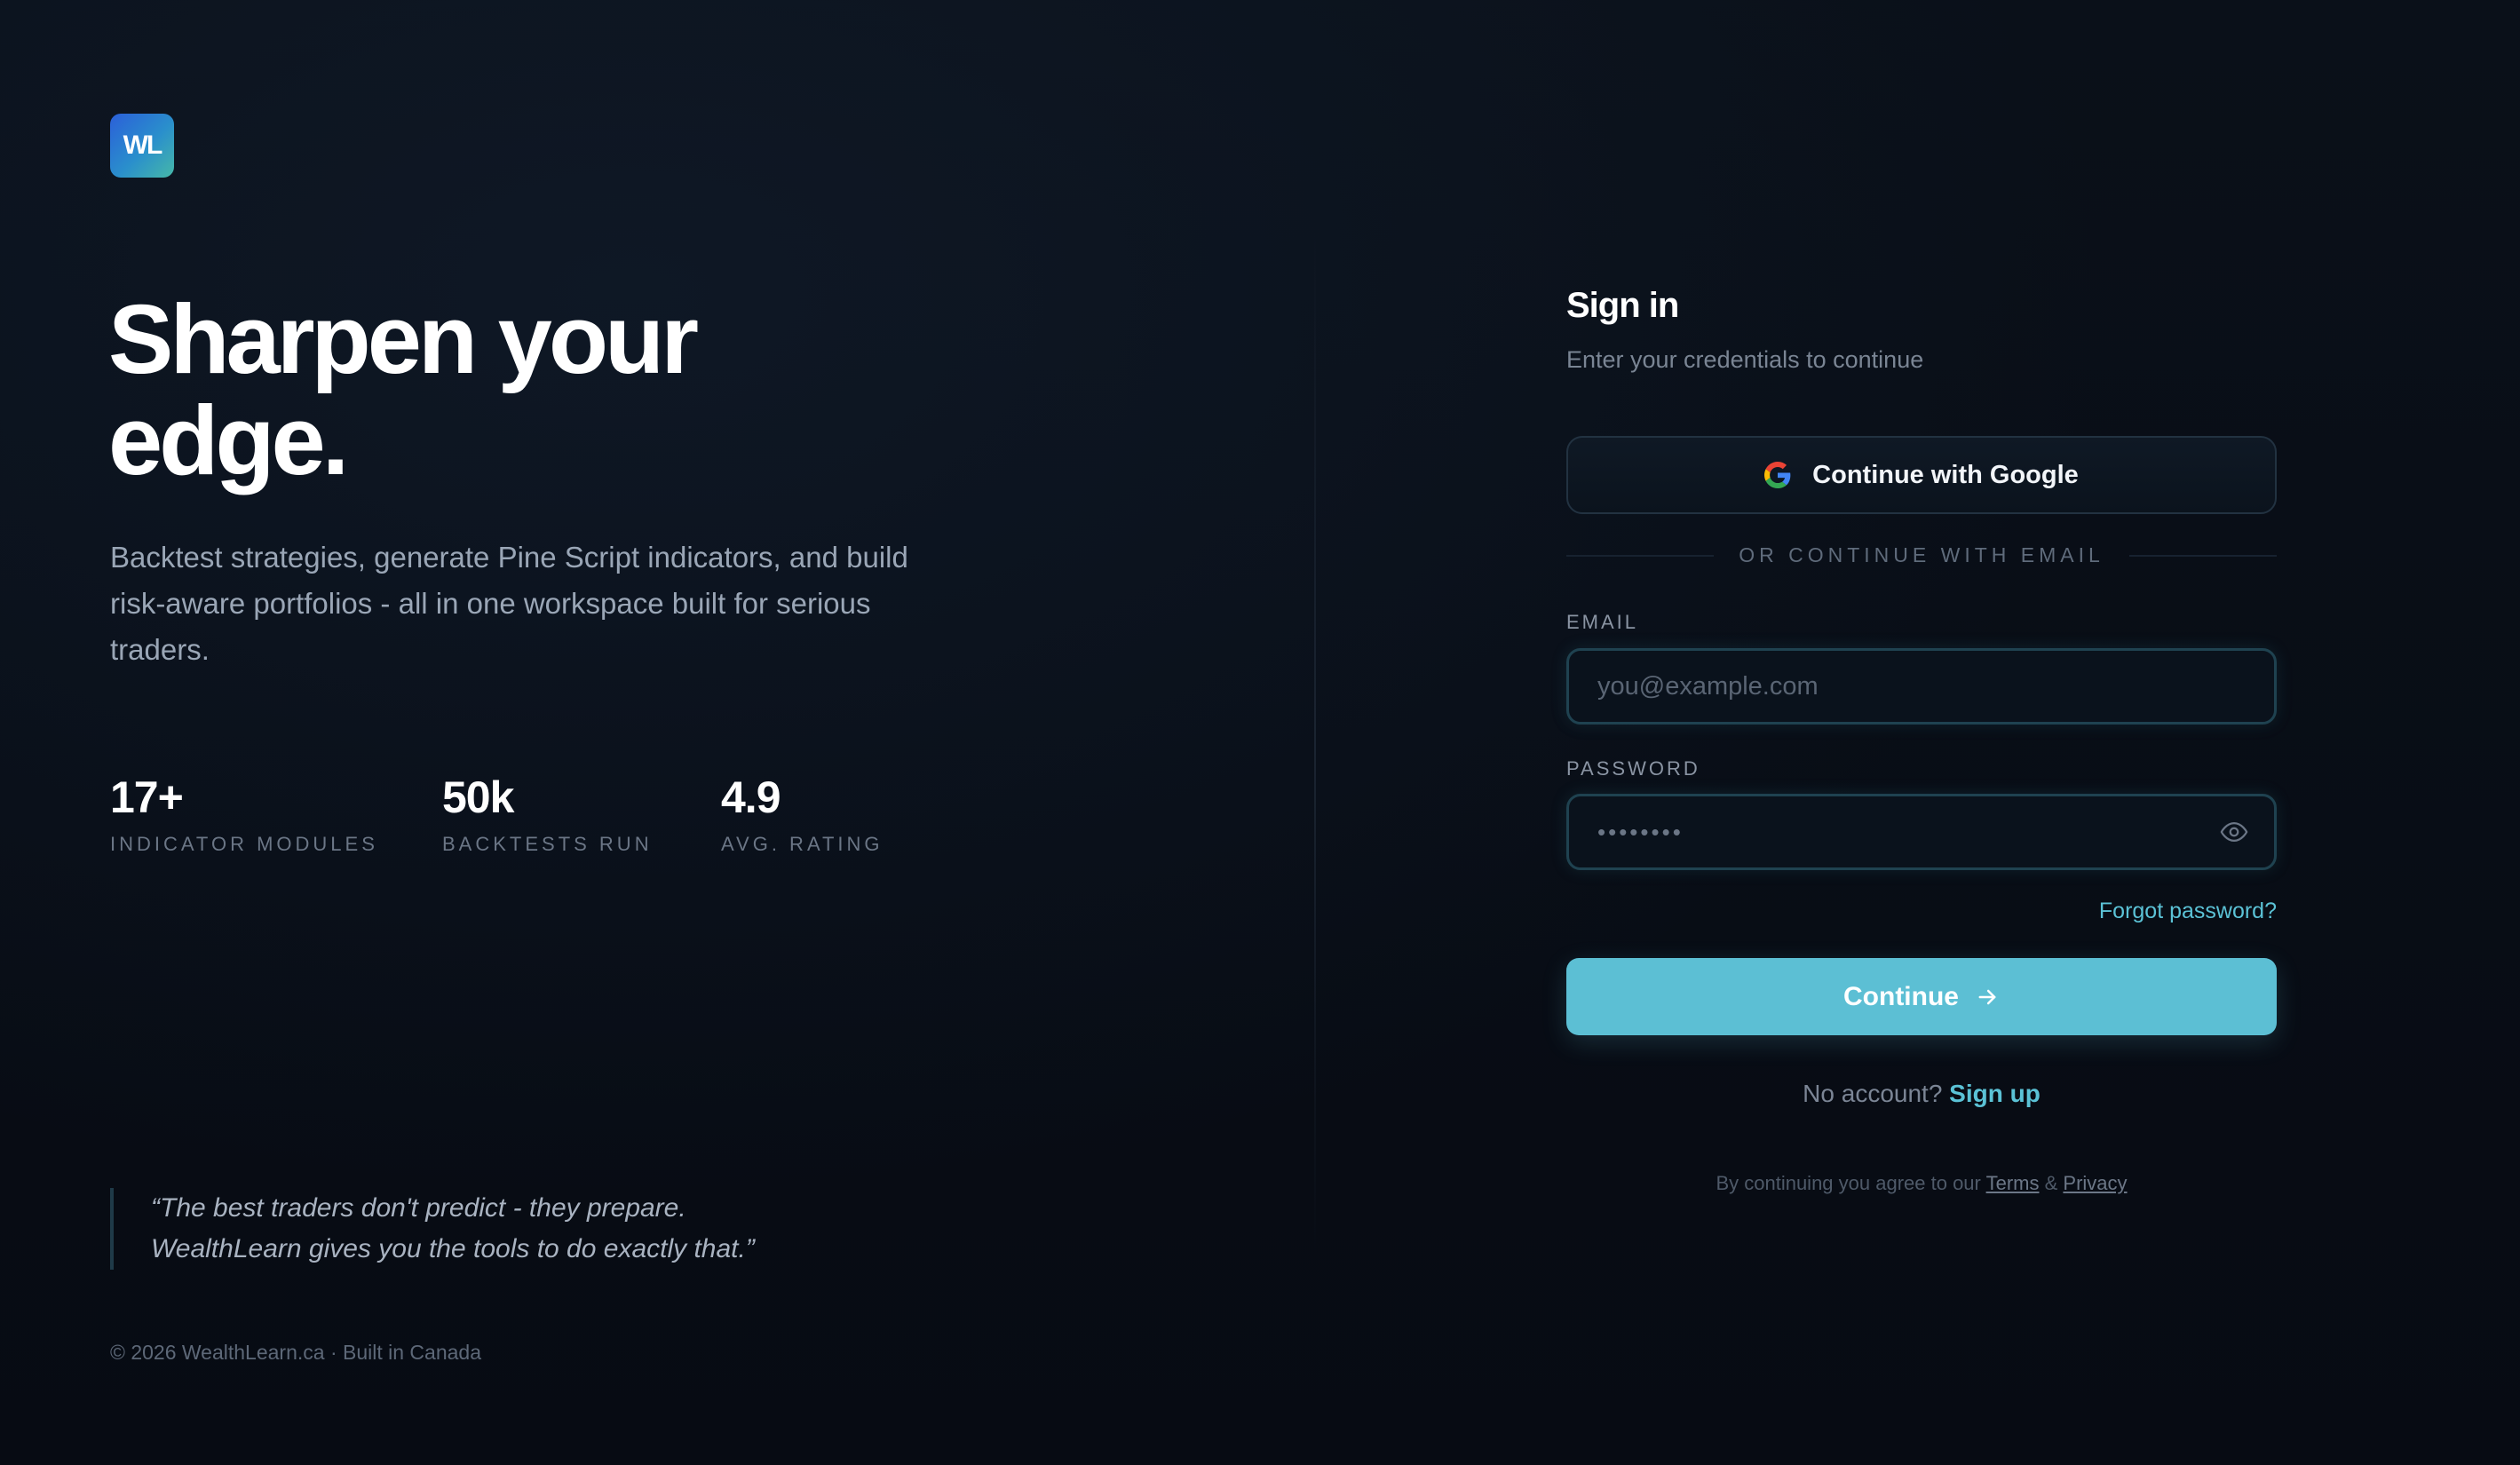  I want to click on legal-ampersand: &, so click(2051, 1183).